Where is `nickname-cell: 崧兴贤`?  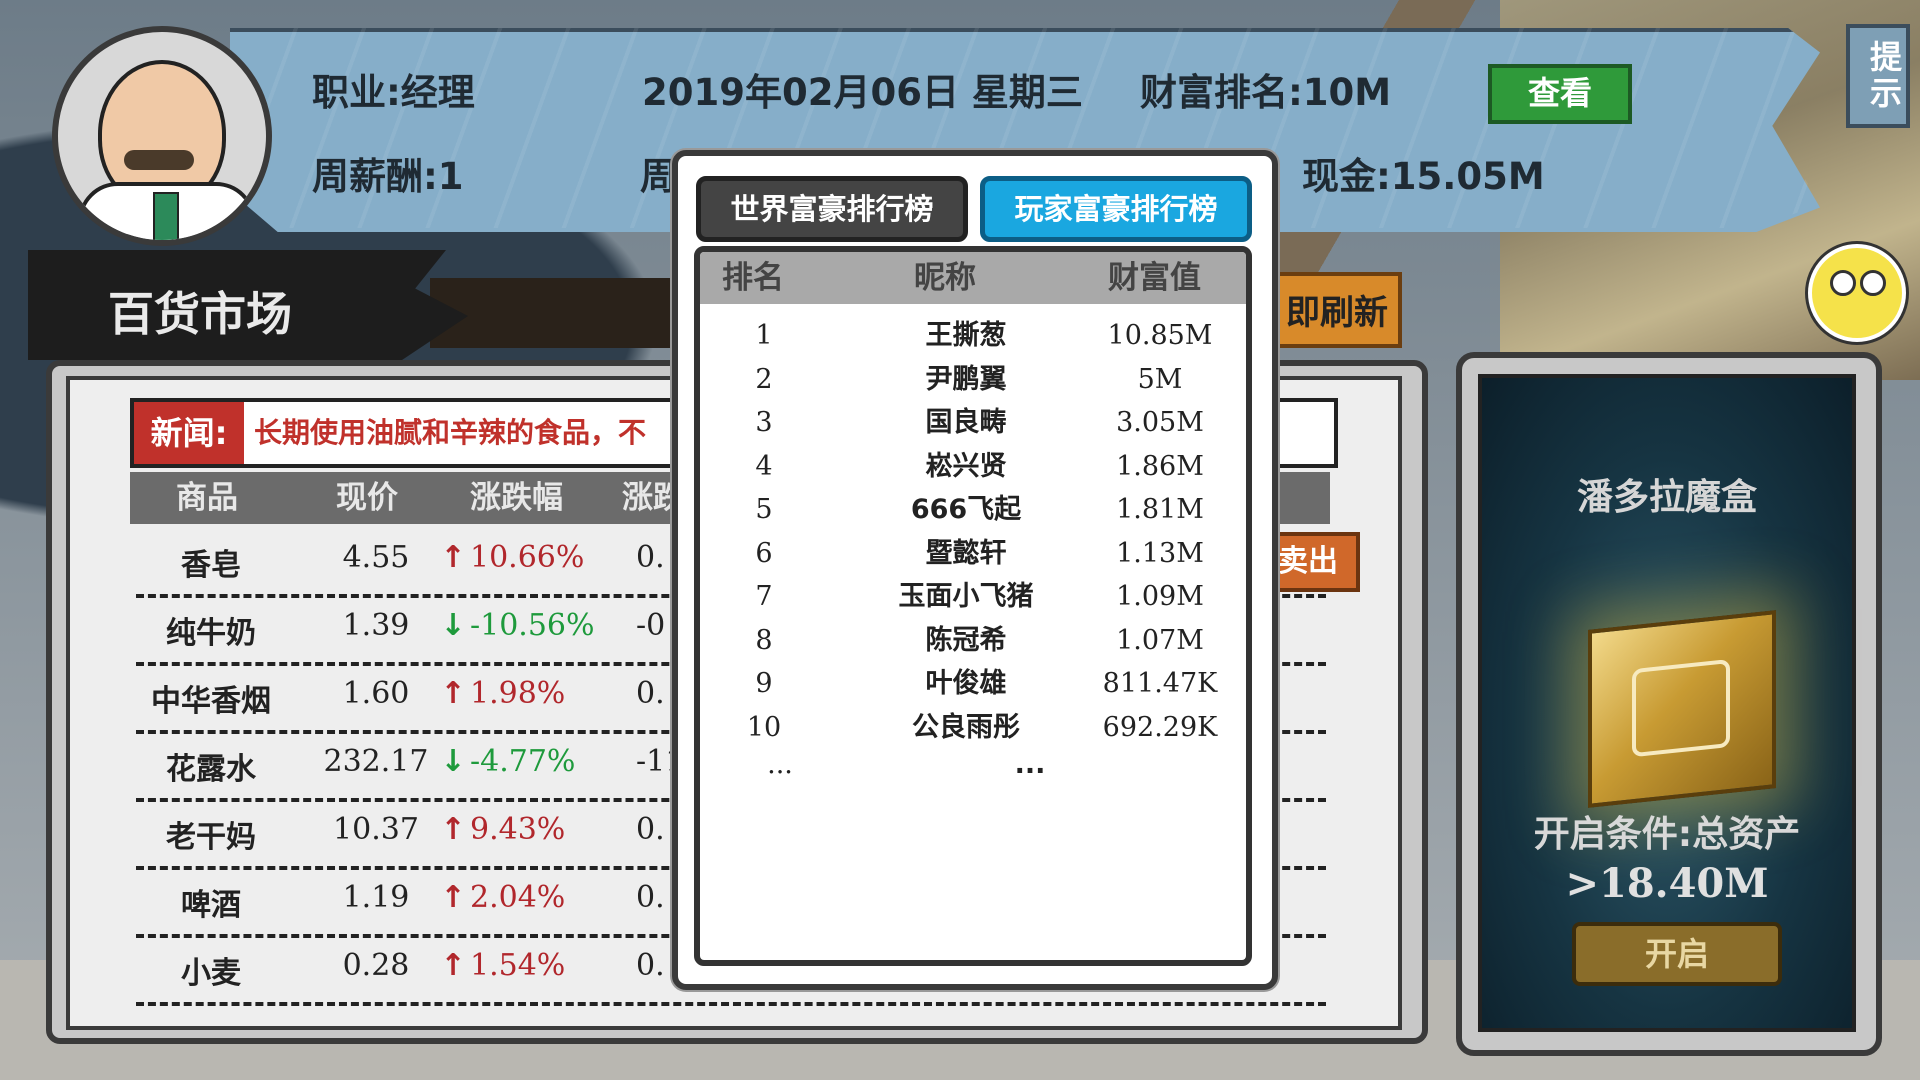 nickname-cell: 崧兴贤 is located at coordinates (966, 466).